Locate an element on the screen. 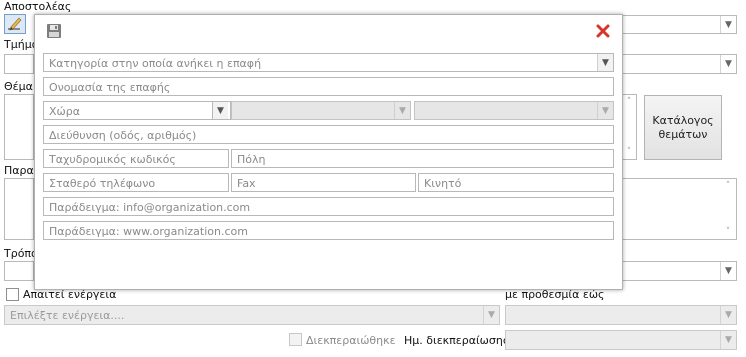 This screenshot has width=746, height=357. completed-checkbox is located at coordinates (295, 339).